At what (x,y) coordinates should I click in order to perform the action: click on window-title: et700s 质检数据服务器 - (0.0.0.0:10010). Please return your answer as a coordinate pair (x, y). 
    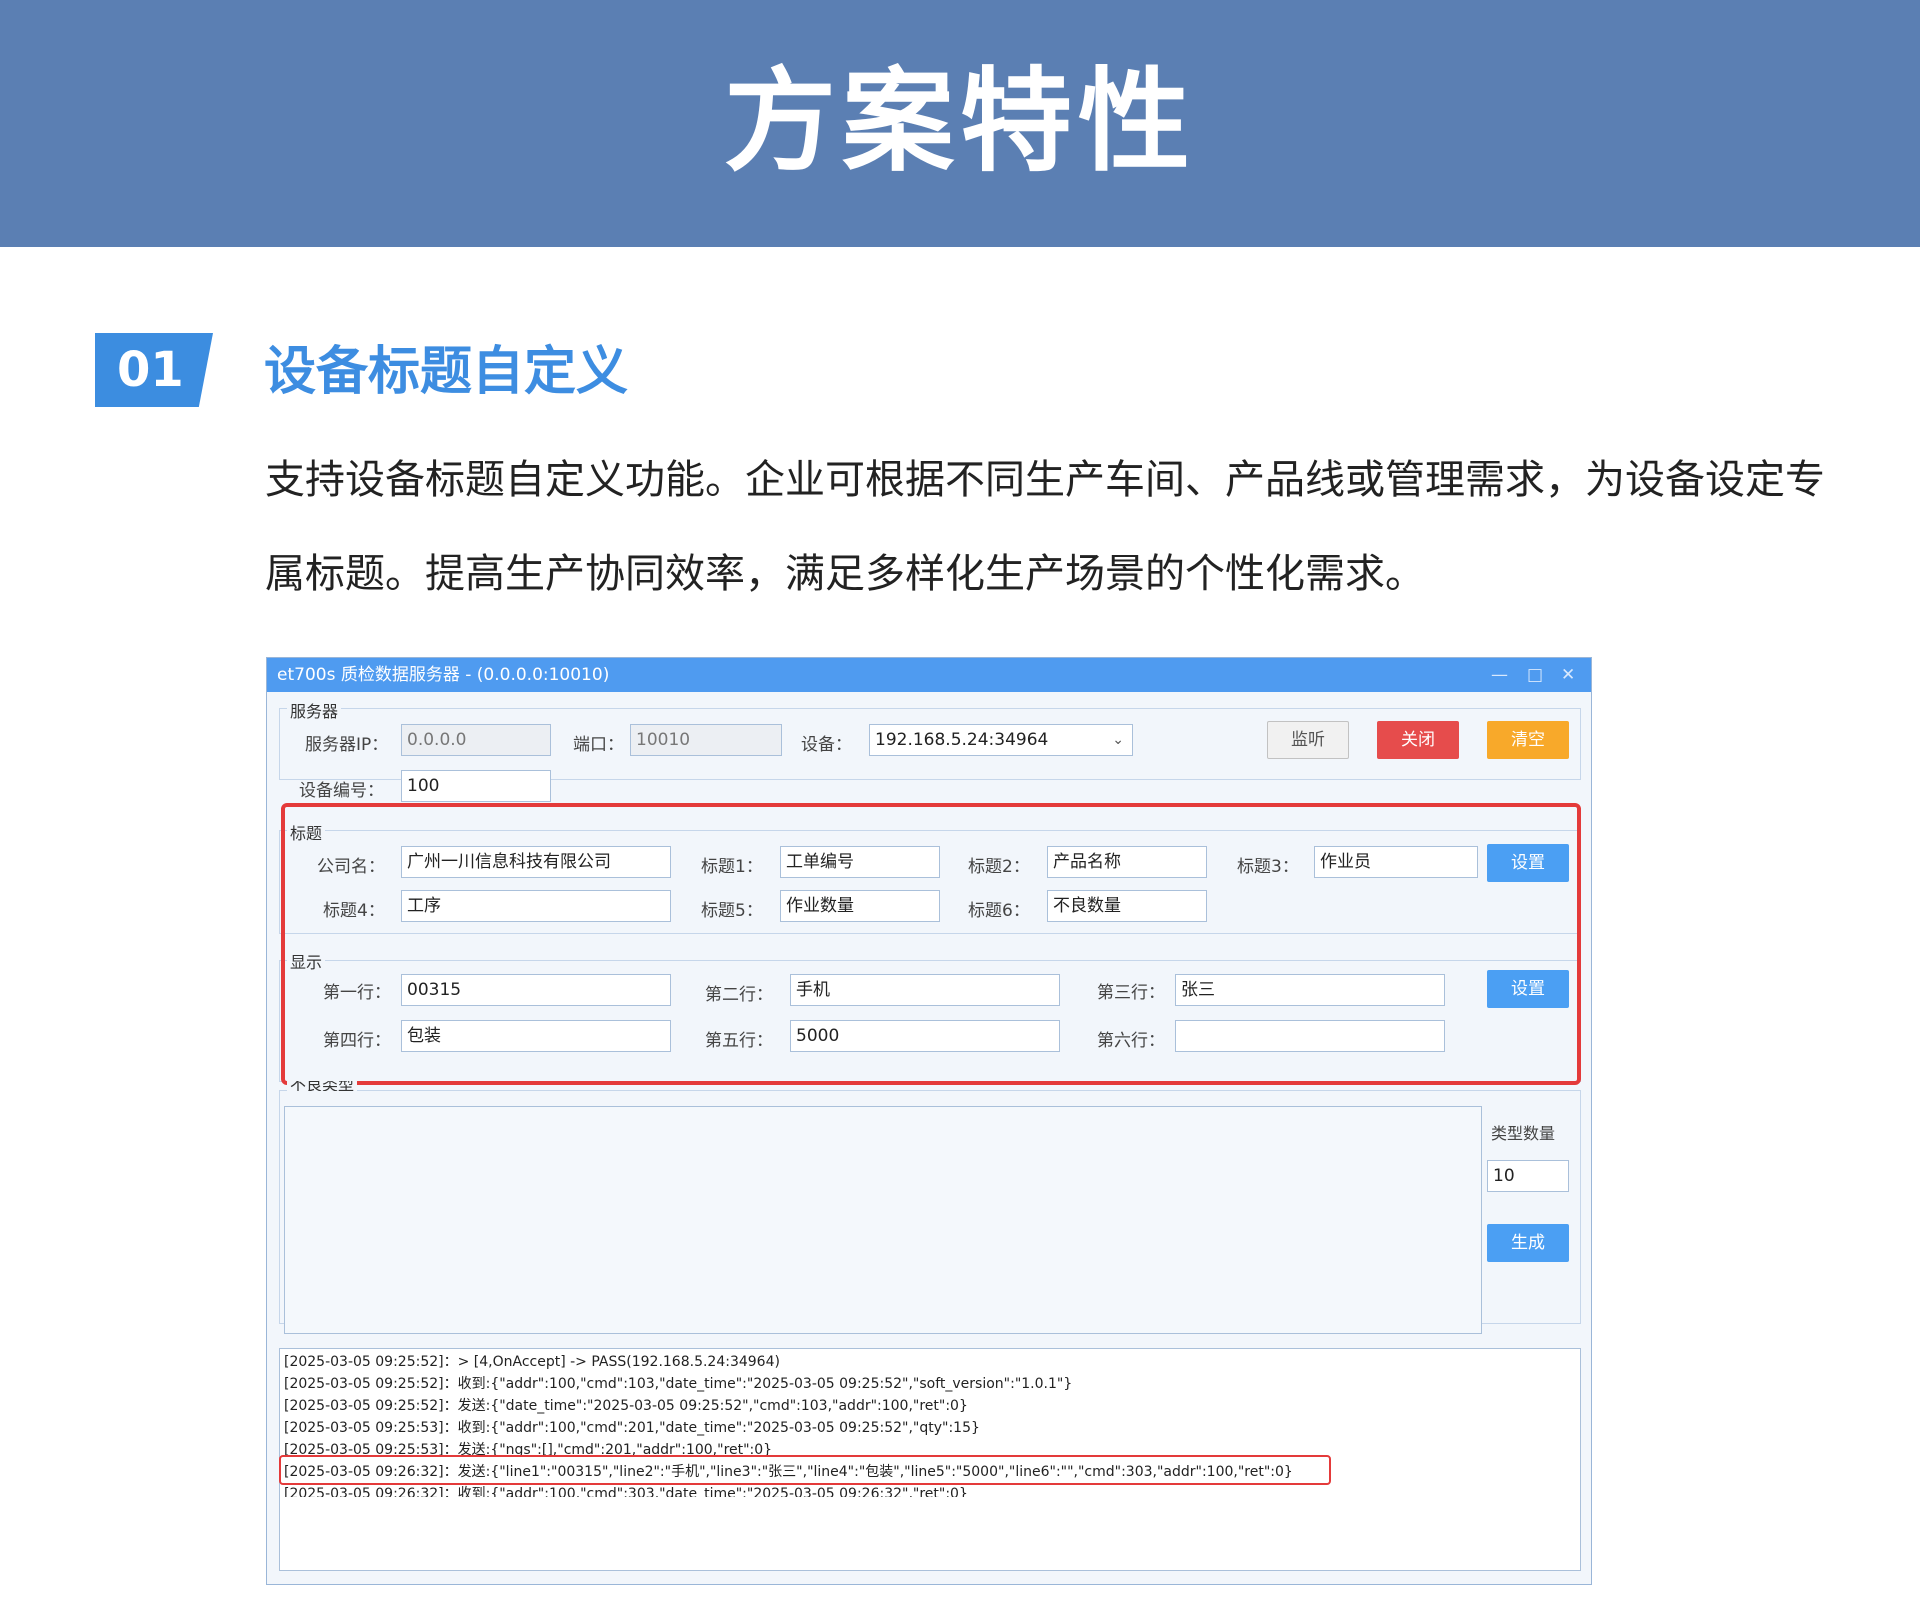
    Looking at the image, I should click on (443, 675).